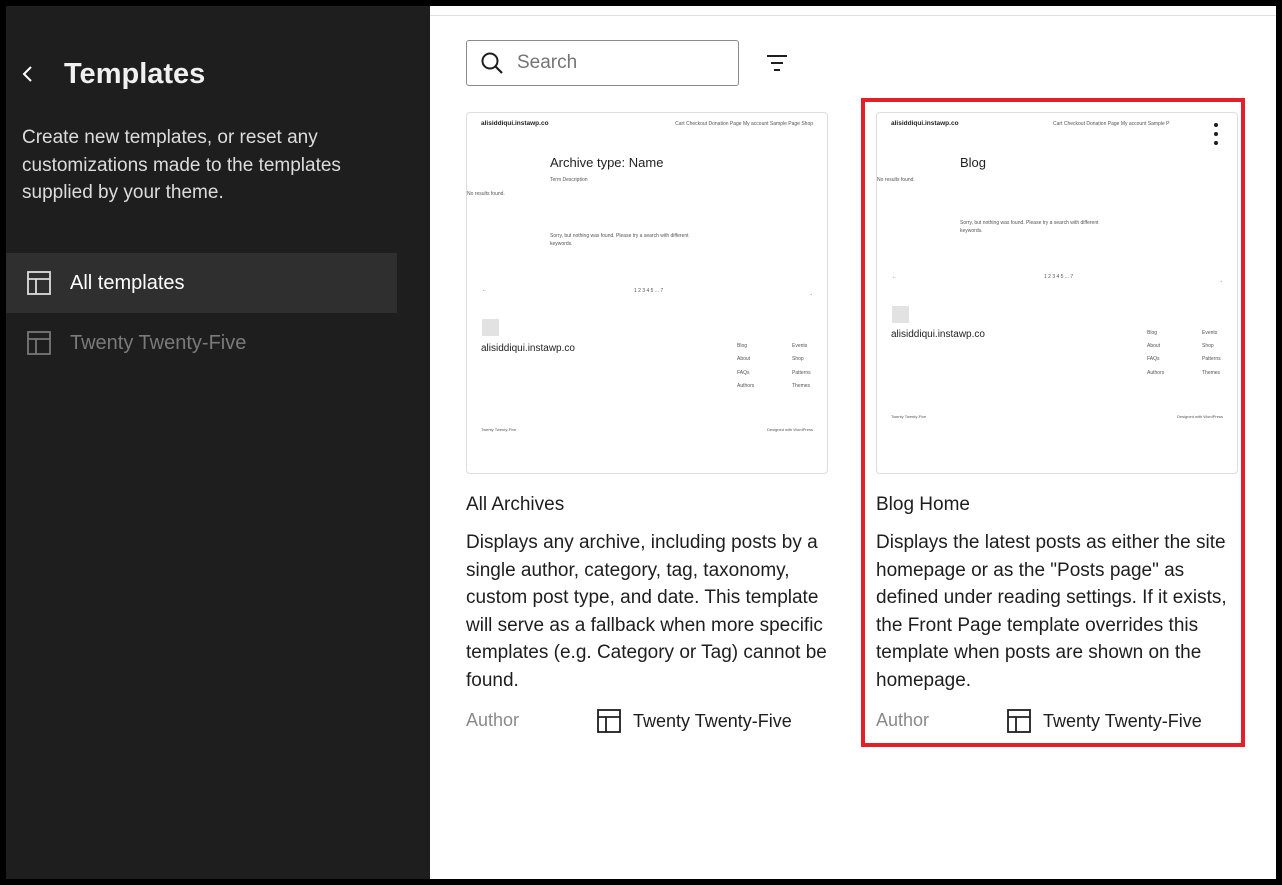 The image size is (1282, 885). I want to click on header-divider, so click(853, 15).